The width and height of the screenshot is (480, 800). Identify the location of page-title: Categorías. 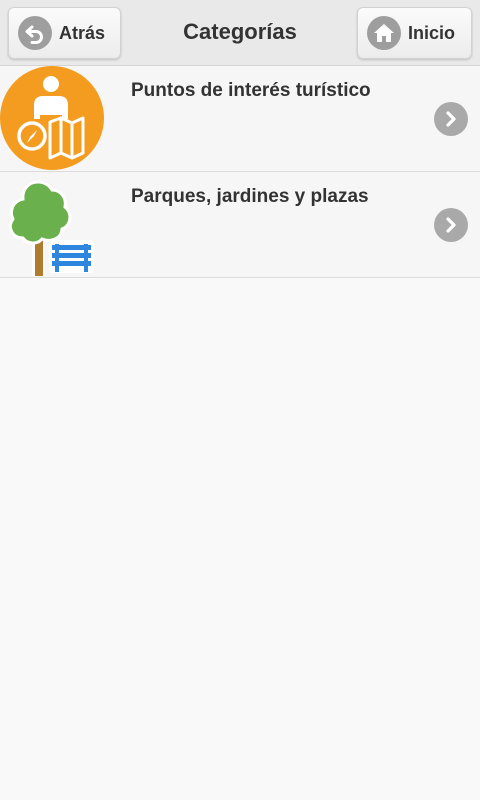
(240, 31).